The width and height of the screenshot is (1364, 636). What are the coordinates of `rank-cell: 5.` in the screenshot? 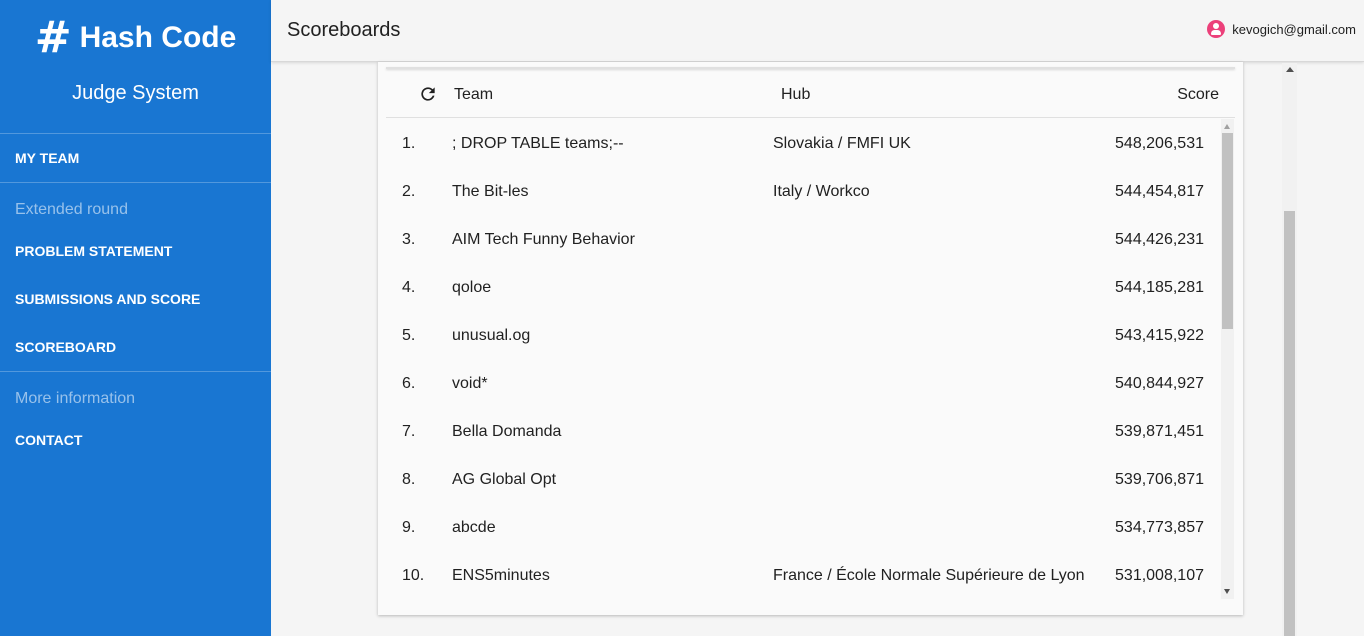 It's located at (409, 335).